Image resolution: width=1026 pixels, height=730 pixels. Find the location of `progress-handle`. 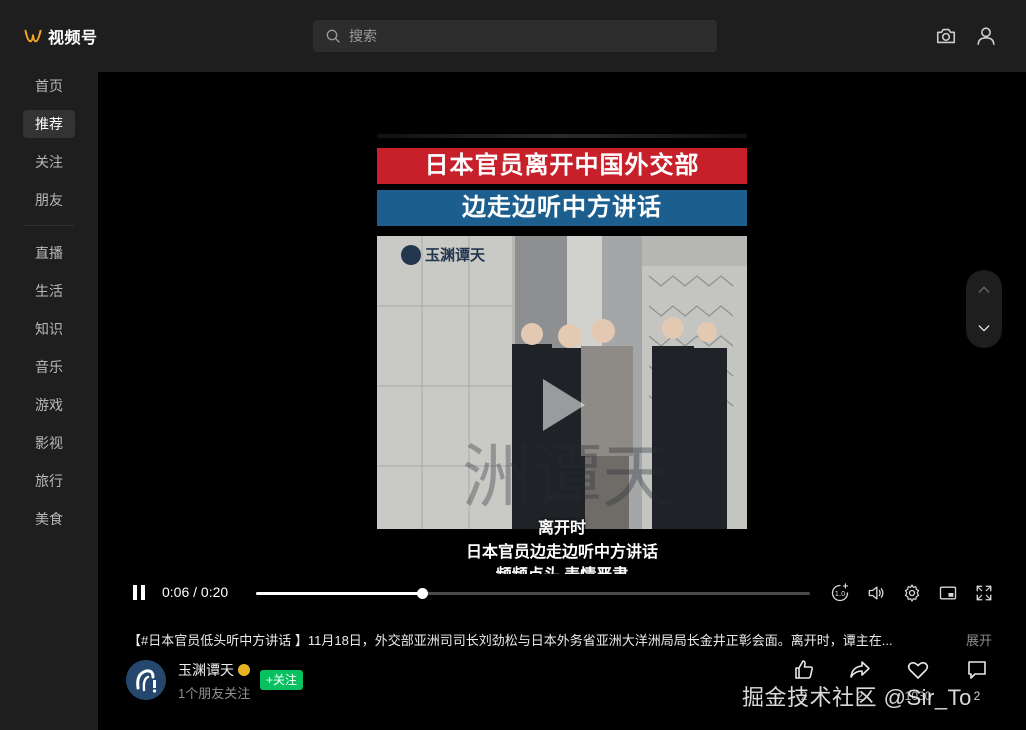

progress-handle is located at coordinates (423, 593).